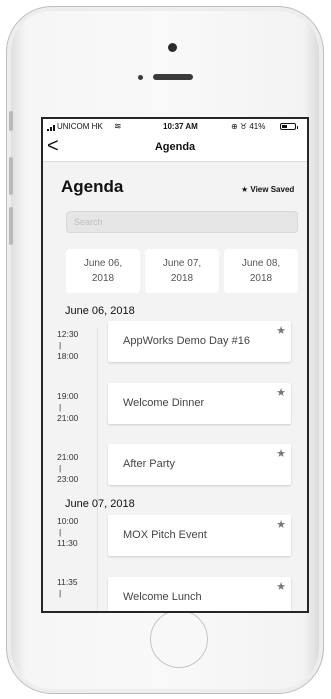  What do you see at coordinates (248, 126) in the screenshot?
I see `status-indicators: ⊕ ♉ 41%` at bounding box center [248, 126].